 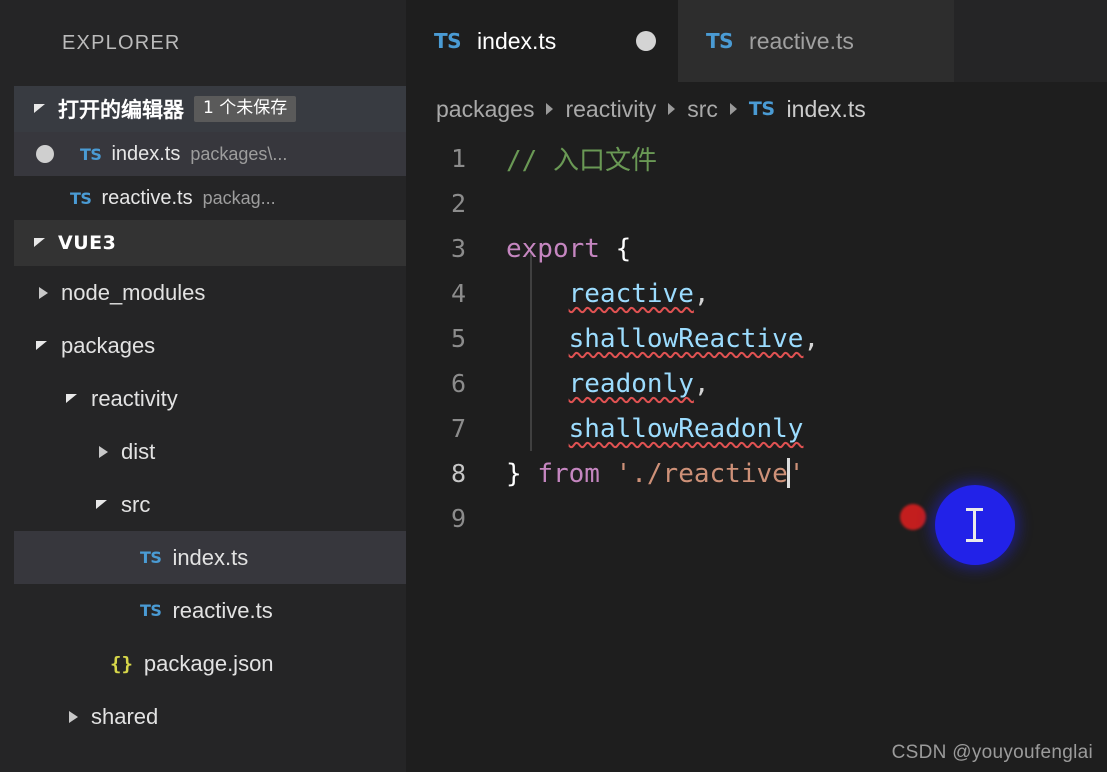 What do you see at coordinates (210, 243) in the screenshot?
I see `workspace-section-header: VUE3` at bounding box center [210, 243].